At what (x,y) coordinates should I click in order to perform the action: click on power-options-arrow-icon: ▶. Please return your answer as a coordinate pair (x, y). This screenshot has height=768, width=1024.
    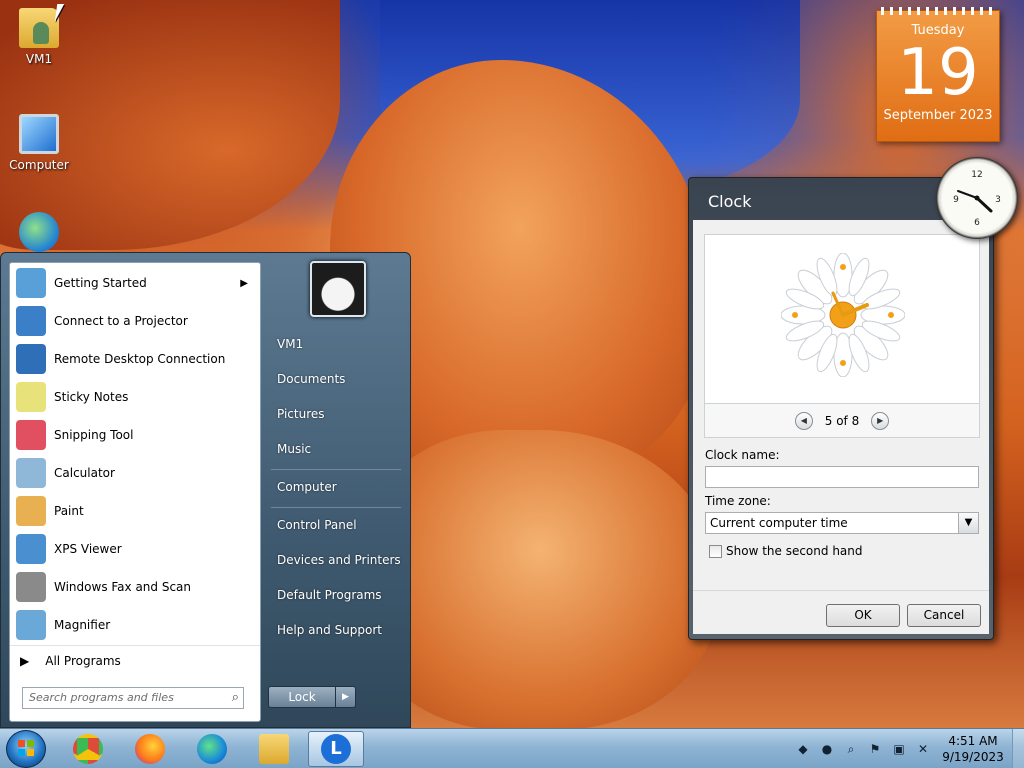
    Looking at the image, I should click on (346, 697).